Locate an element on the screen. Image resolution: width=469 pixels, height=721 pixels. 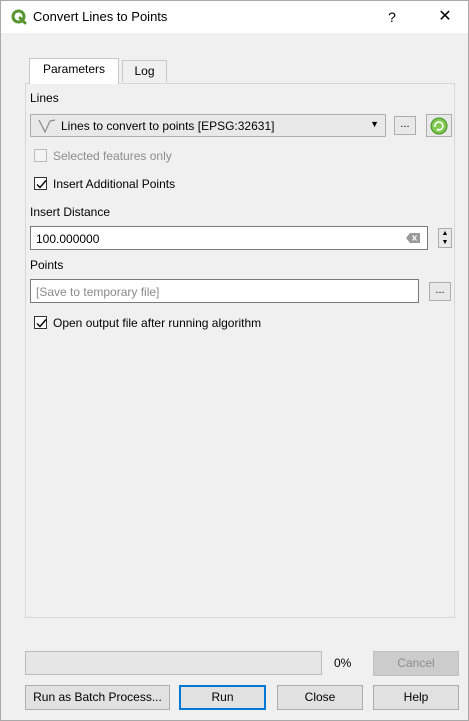
cancel-button: Cancel is located at coordinates (416, 663).